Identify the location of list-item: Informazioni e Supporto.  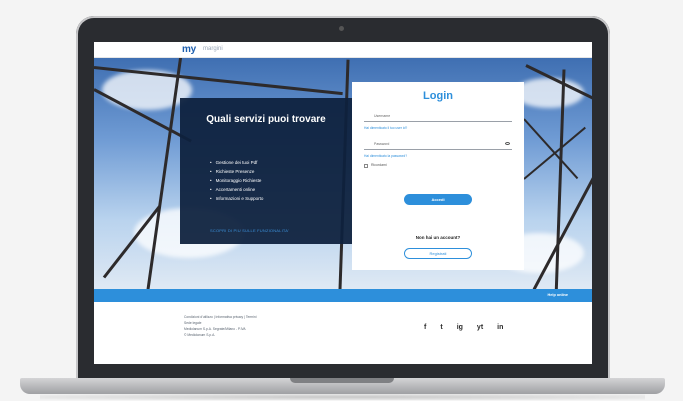
(237, 198).